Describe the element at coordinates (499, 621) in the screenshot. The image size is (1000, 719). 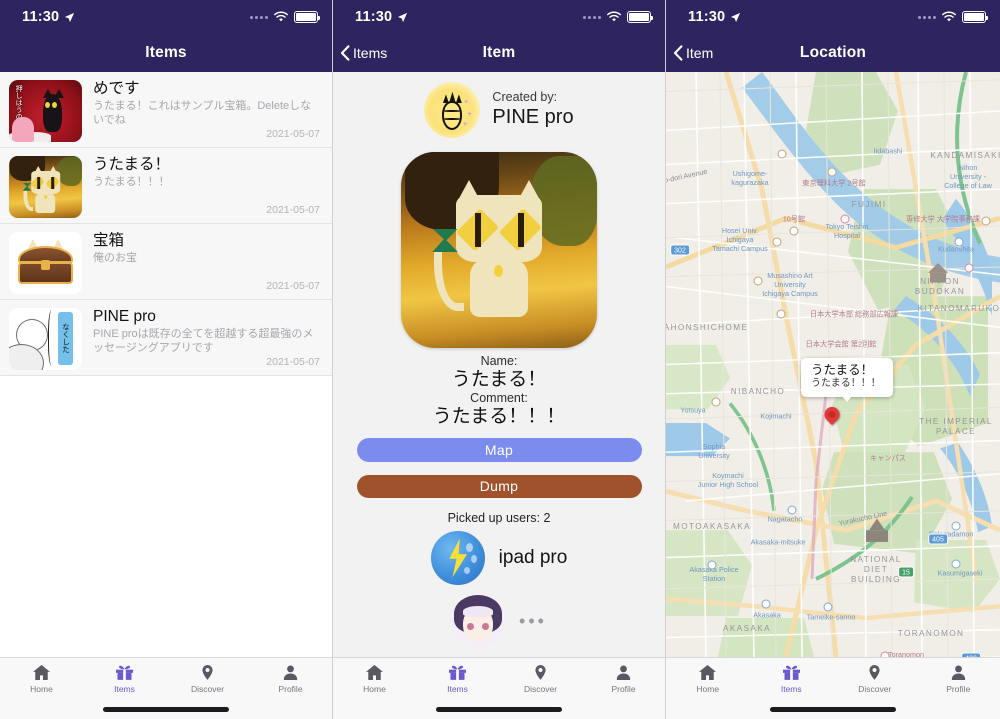
I see `picked-user-row: •••` at that location.